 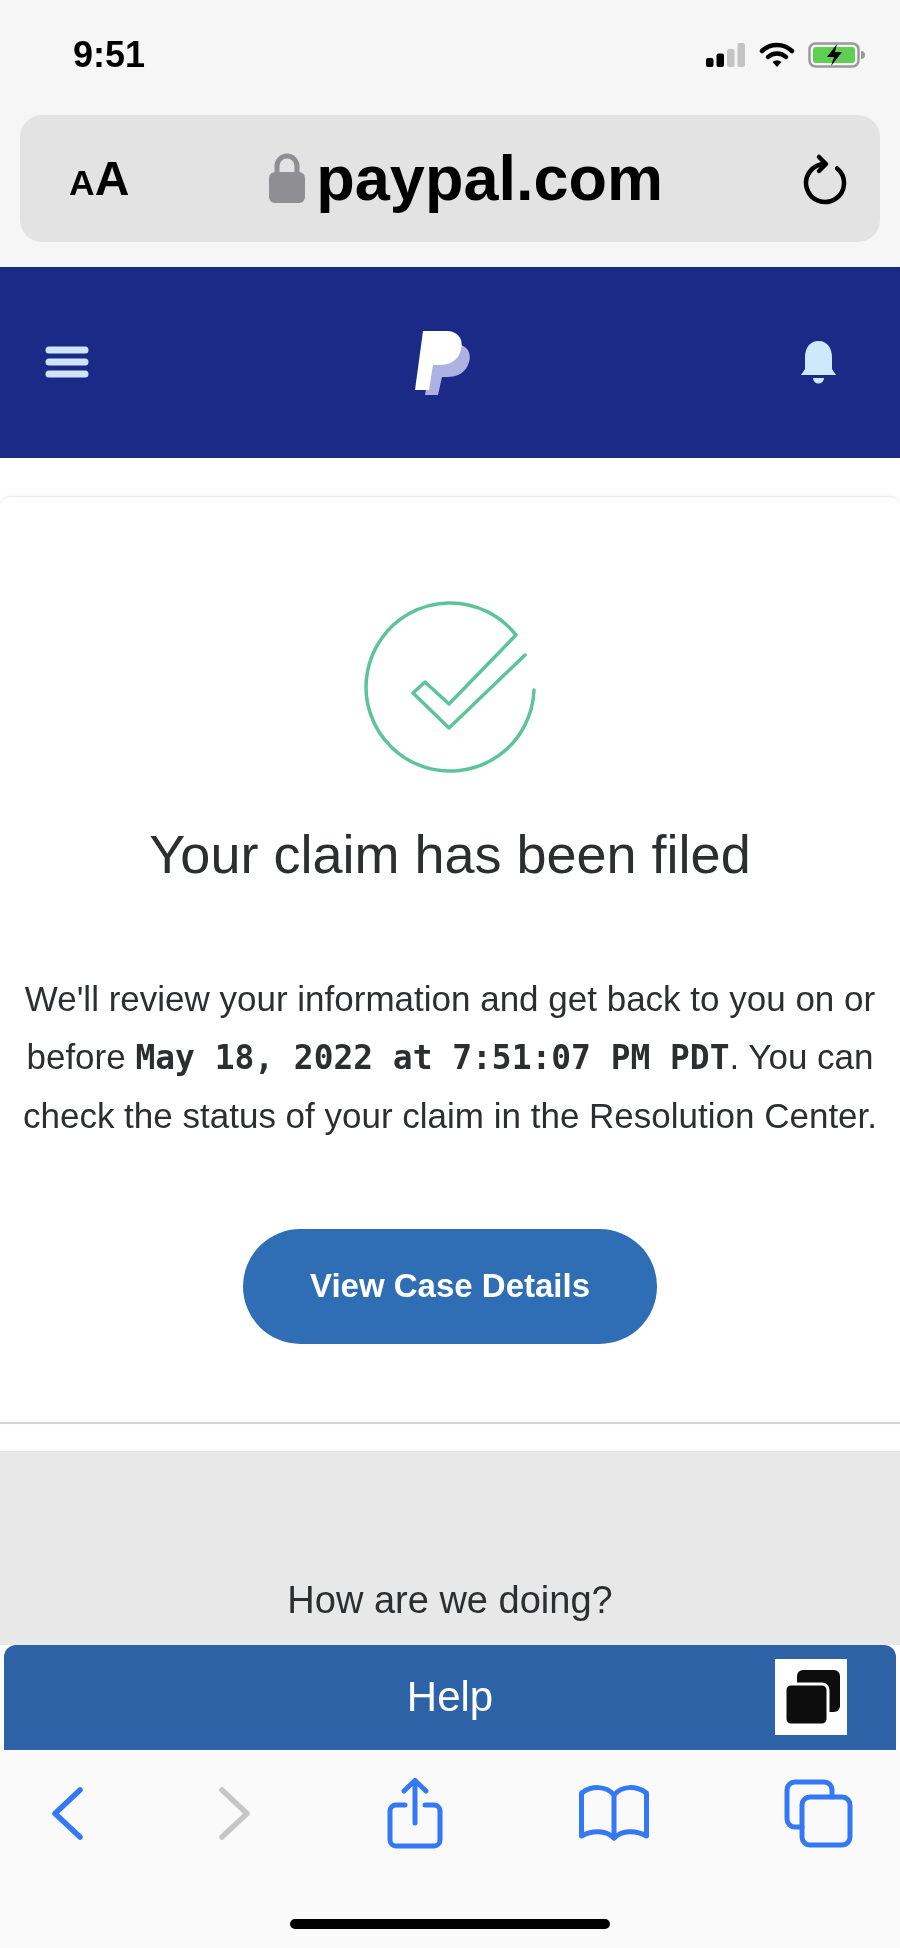 I want to click on logo-icon, so click(x=441, y=362).